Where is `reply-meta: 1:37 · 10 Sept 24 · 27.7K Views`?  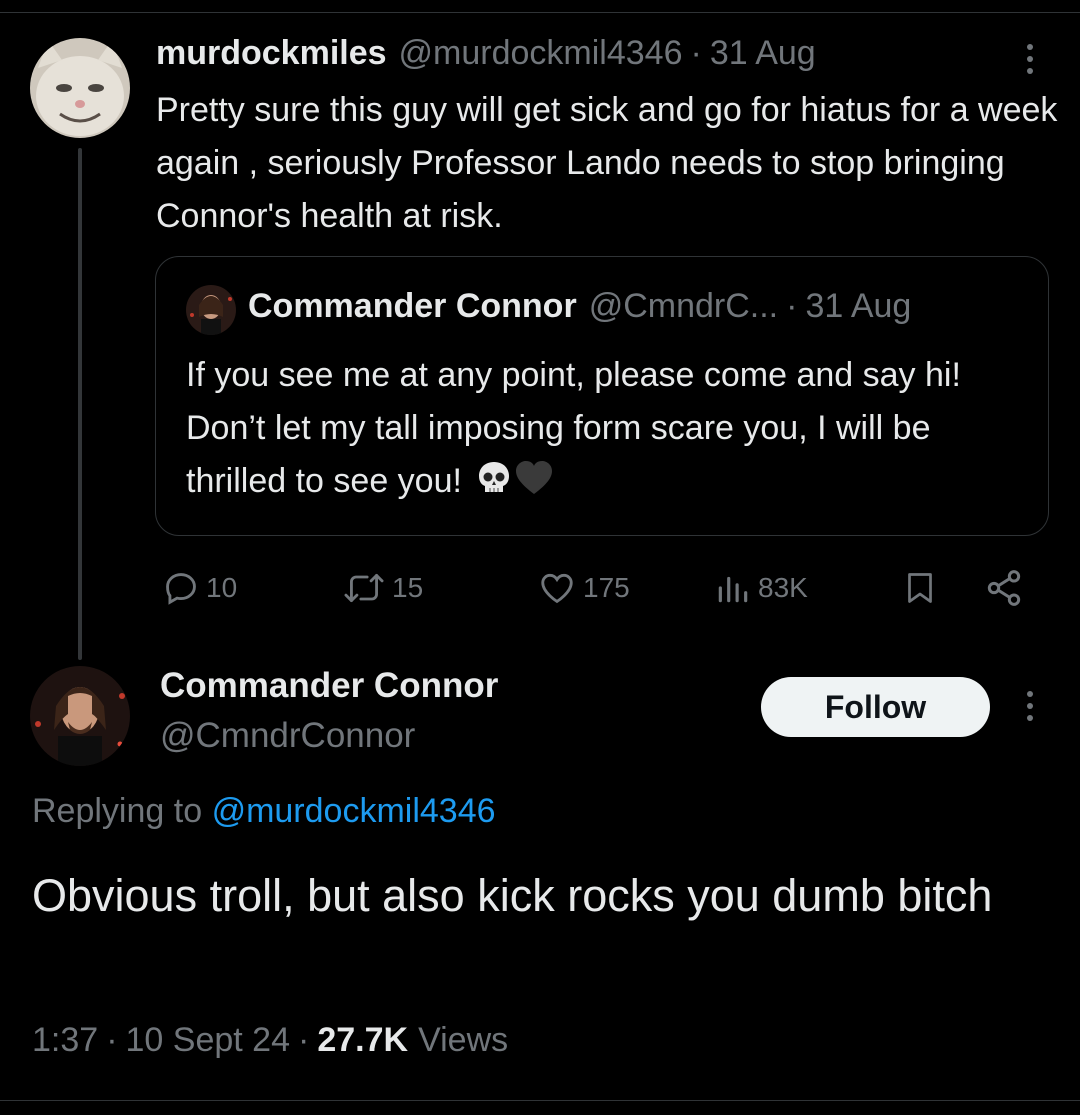 reply-meta: 1:37 · 10 Sept 24 · 27.7K Views is located at coordinates (270, 1040).